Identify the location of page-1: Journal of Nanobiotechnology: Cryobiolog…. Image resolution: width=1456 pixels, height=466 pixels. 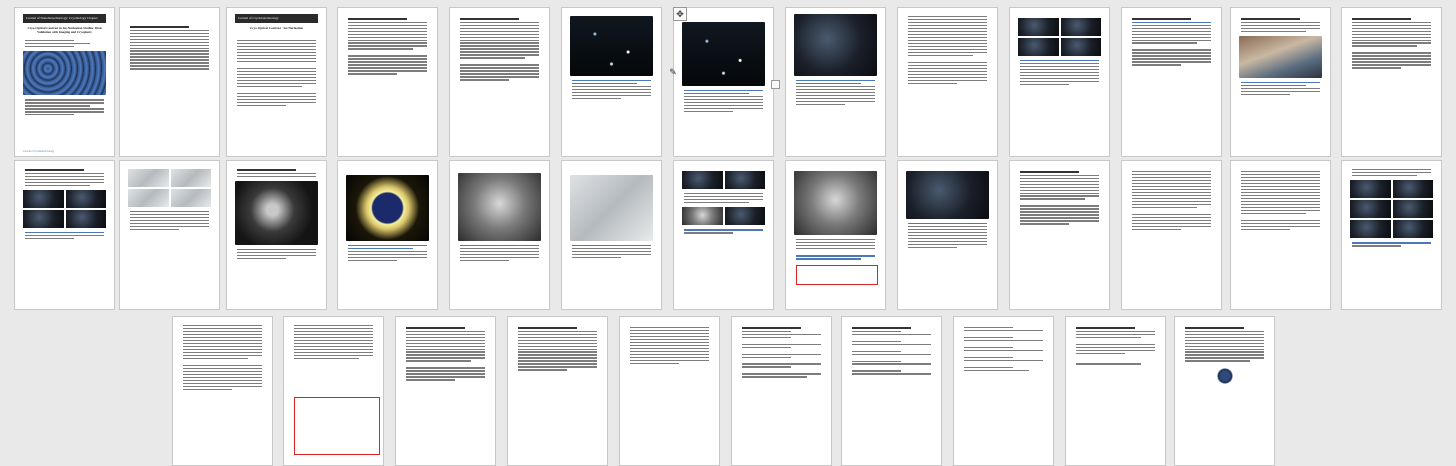
(64, 82).